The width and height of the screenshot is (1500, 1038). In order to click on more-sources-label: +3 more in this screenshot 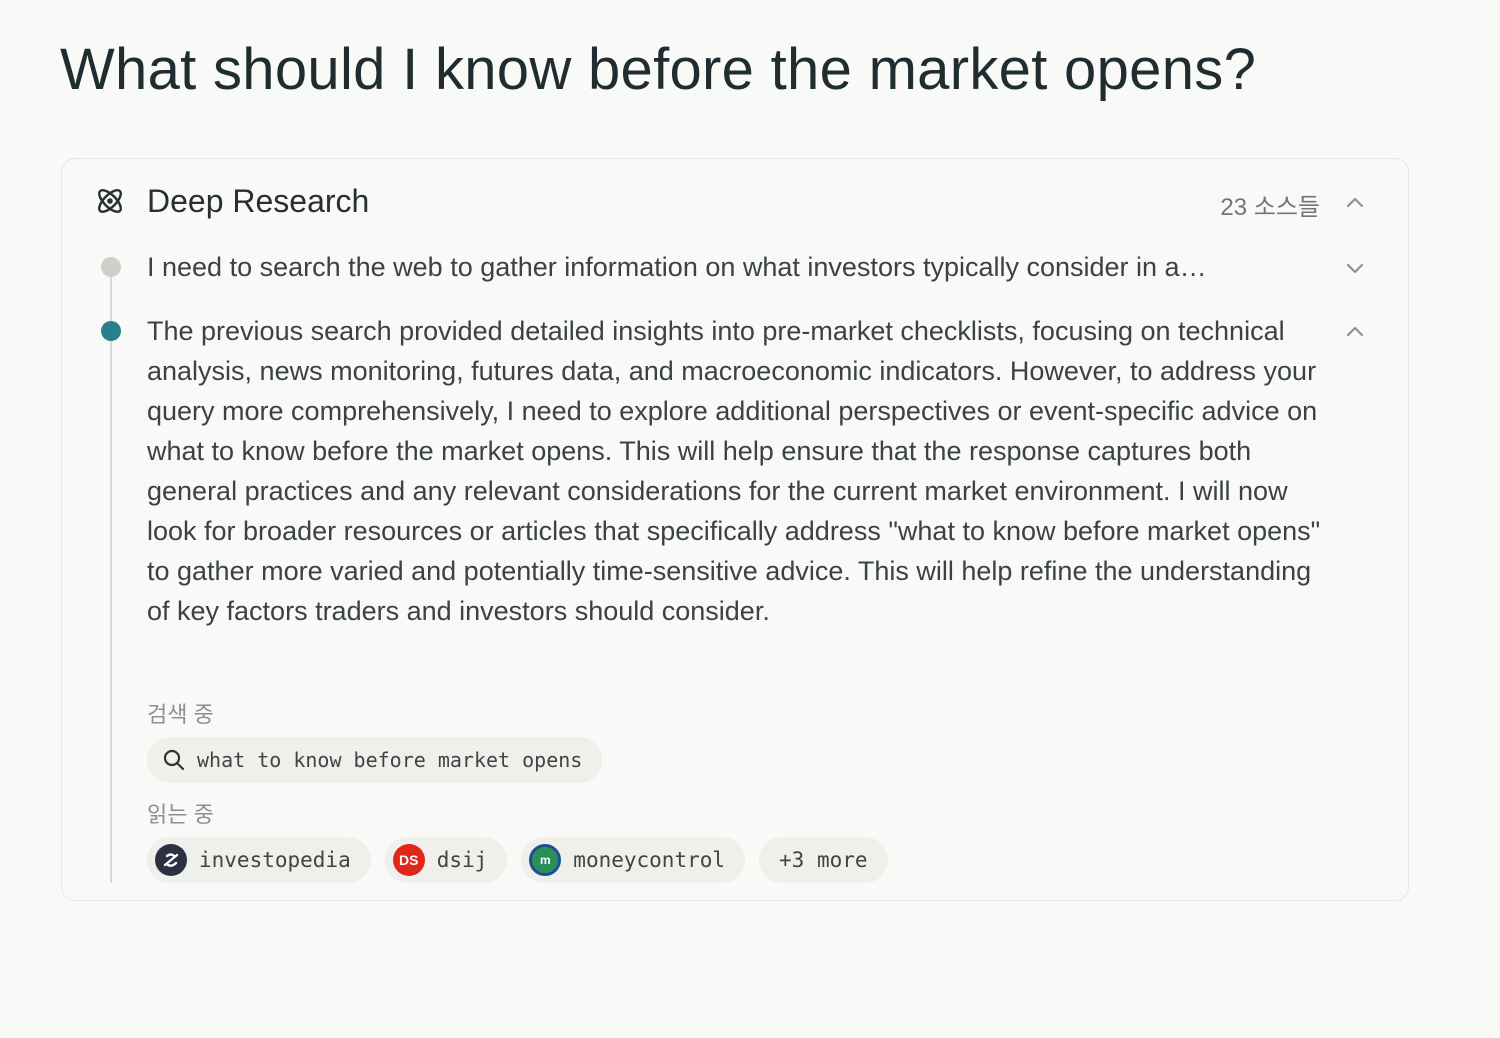, I will do `click(823, 860)`.